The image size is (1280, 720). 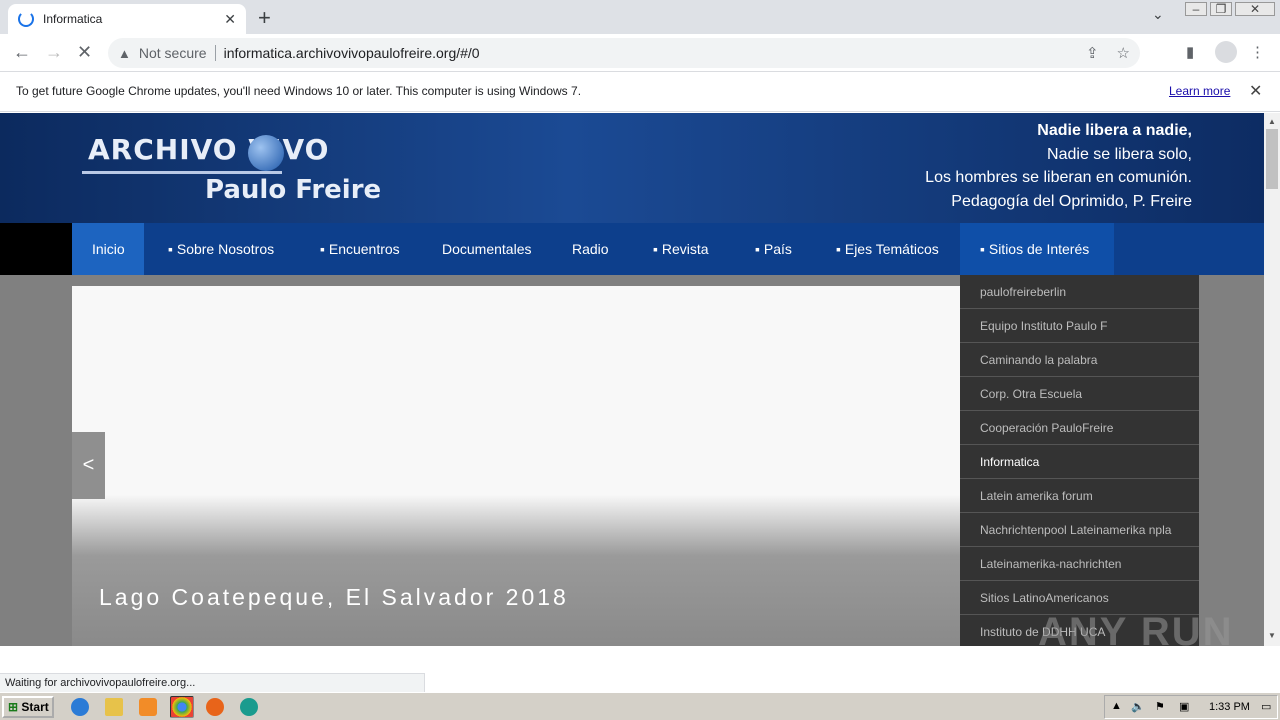 What do you see at coordinates (124, 53) in the screenshot?
I see `warning-icon: ▲` at bounding box center [124, 53].